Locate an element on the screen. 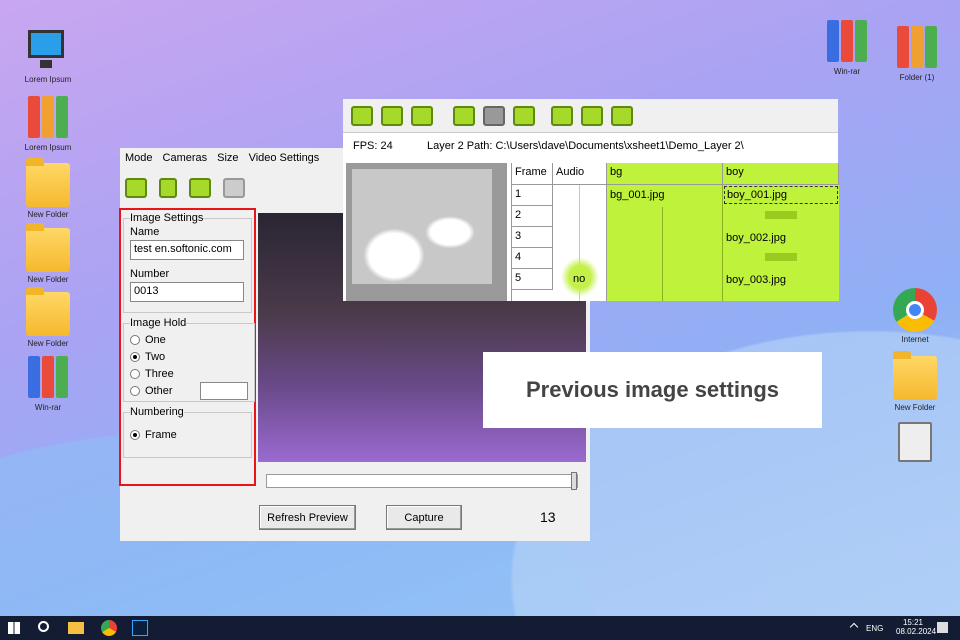 The image size is (960, 640). boy-column: boy_001.jpg boy_002.jpg boy_003.jpg is located at coordinates (781, 243).